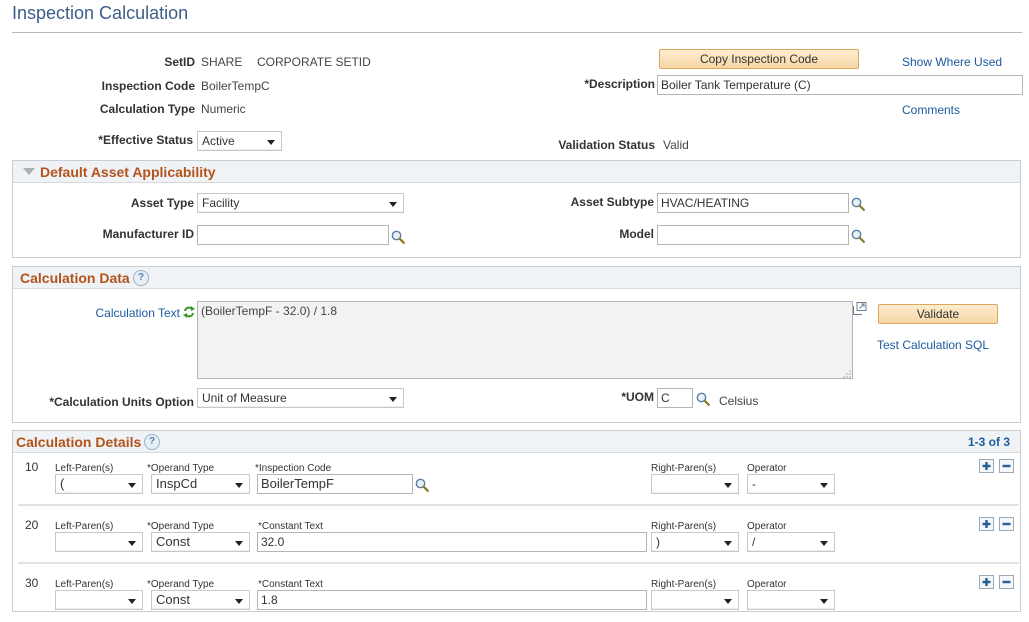  What do you see at coordinates (675, 398) in the screenshot?
I see `uom-input: C` at bounding box center [675, 398].